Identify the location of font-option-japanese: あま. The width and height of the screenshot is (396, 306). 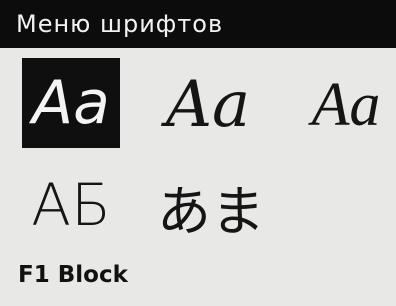
(211, 206).